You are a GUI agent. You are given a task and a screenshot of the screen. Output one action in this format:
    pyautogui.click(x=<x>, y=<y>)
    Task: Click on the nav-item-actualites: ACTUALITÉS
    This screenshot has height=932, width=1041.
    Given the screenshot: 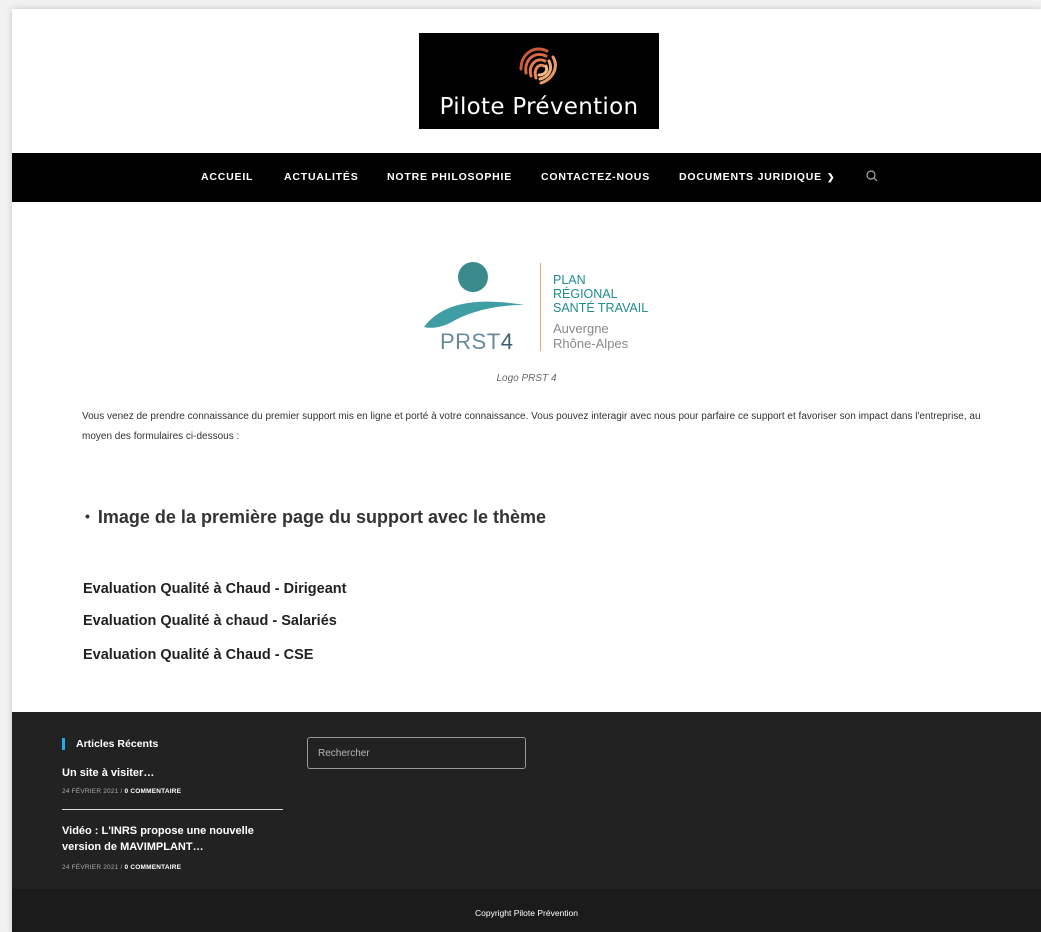 What is the action you would take?
    pyautogui.click(x=321, y=177)
    